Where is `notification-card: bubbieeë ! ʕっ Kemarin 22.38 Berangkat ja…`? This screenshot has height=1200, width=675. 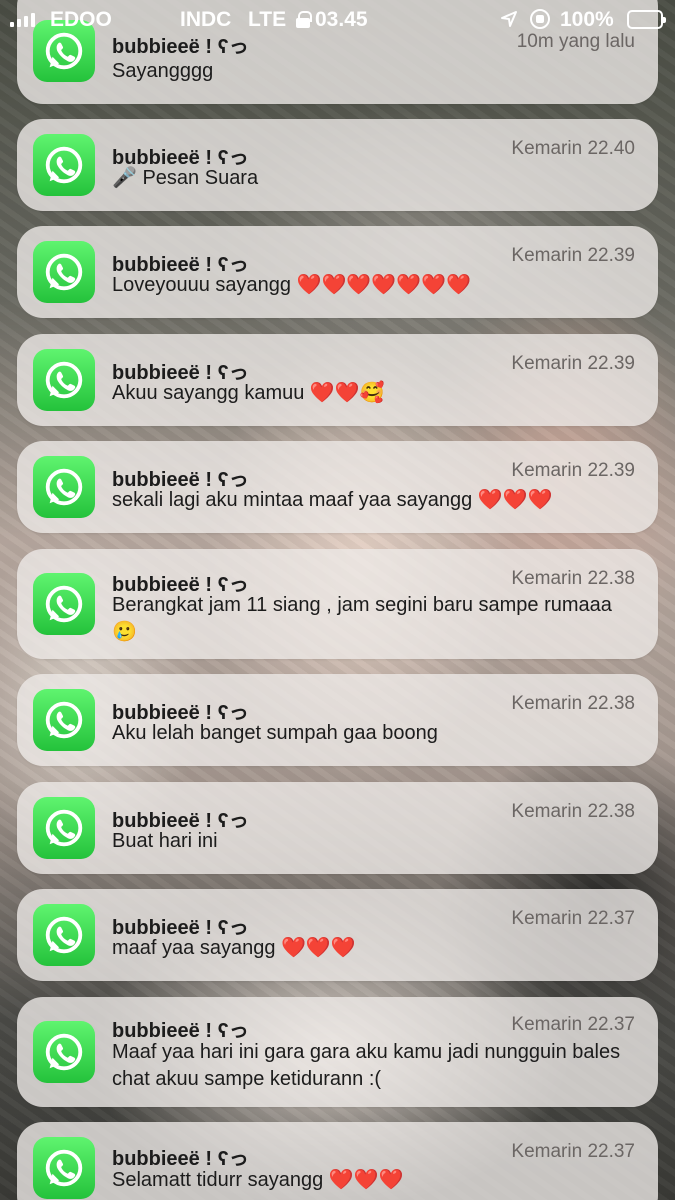 notification-card: bubbieeë ! ʕっ Kemarin 22.38 Berangkat ja… is located at coordinates (337, 604).